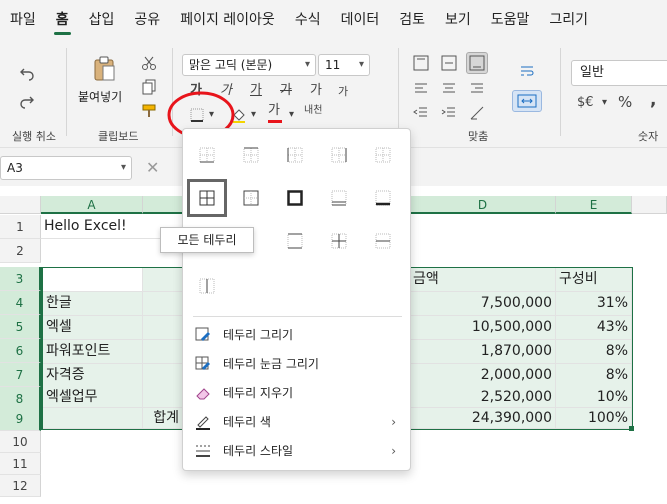 The width and height of the screenshot is (667, 504). I want to click on font-grow-button: 가, so click(316, 90).